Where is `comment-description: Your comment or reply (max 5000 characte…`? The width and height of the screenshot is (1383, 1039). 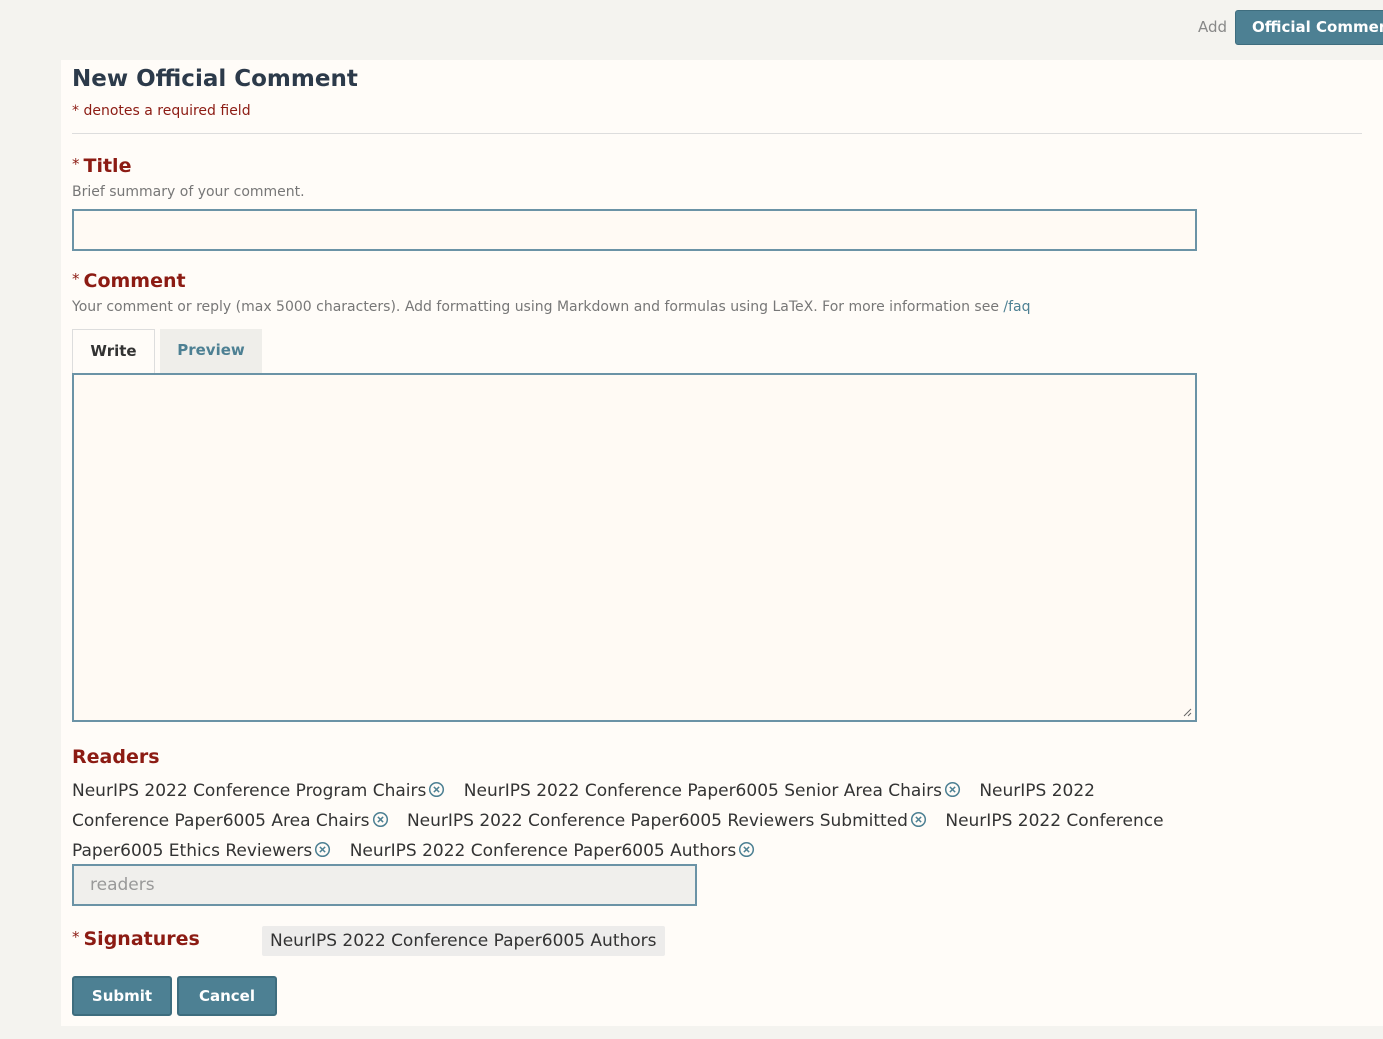 comment-description: Your comment or reply (max 5000 characte… is located at coordinates (551, 307).